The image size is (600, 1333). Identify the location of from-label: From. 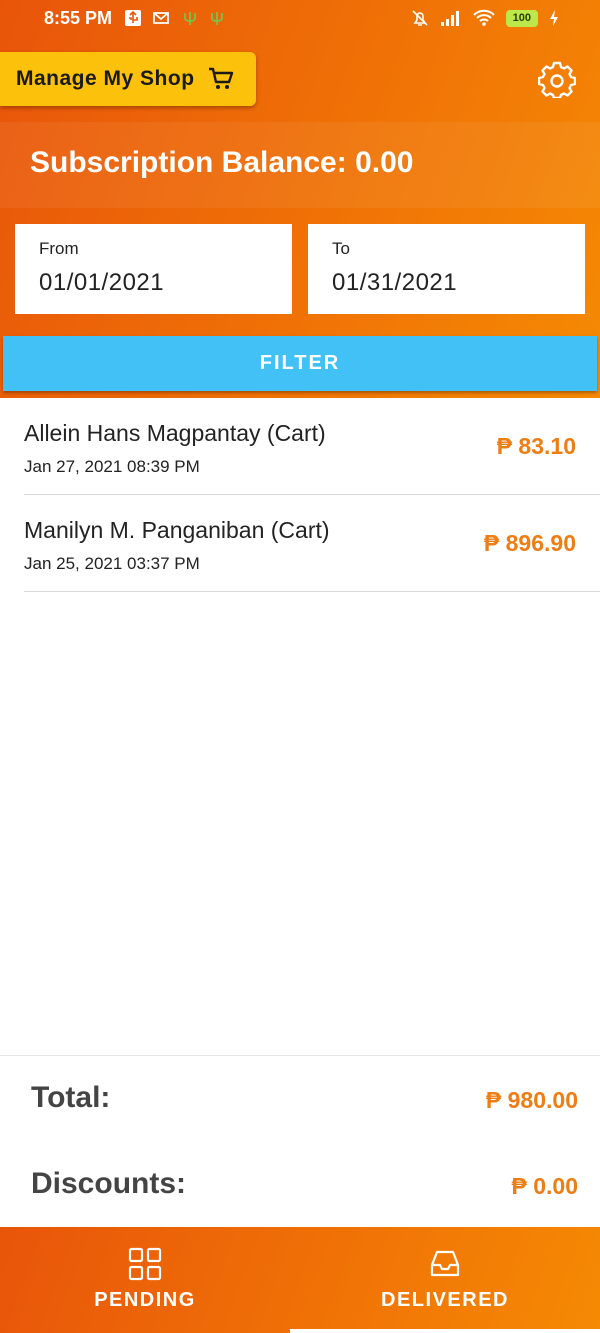
(59, 248).